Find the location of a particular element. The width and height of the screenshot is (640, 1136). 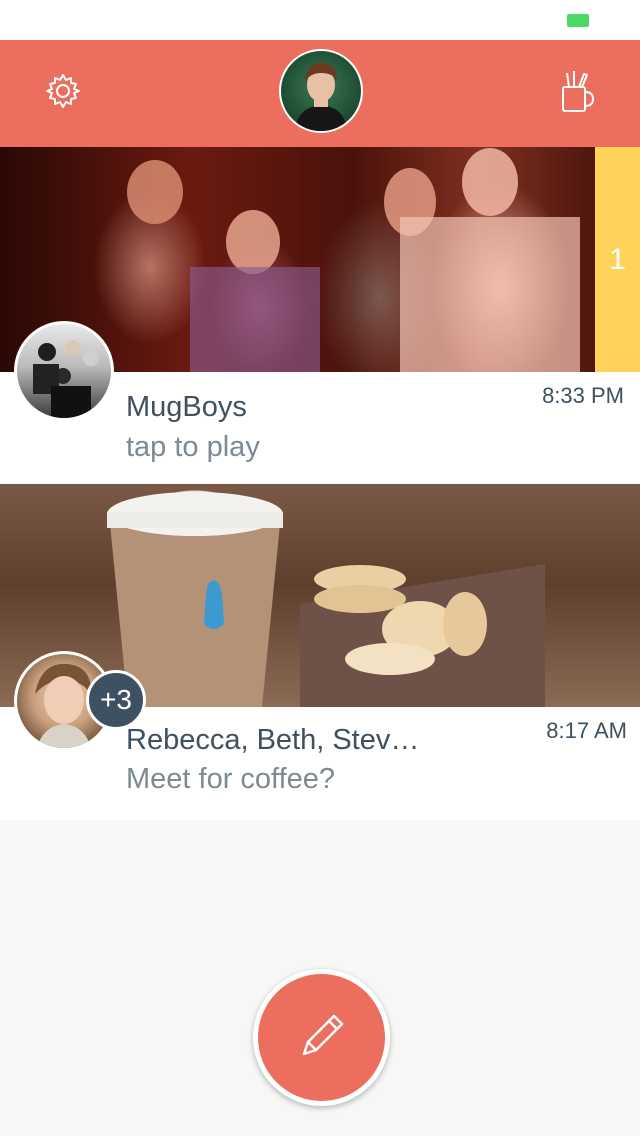

conversation-name: MugBoys is located at coordinates (186, 407).